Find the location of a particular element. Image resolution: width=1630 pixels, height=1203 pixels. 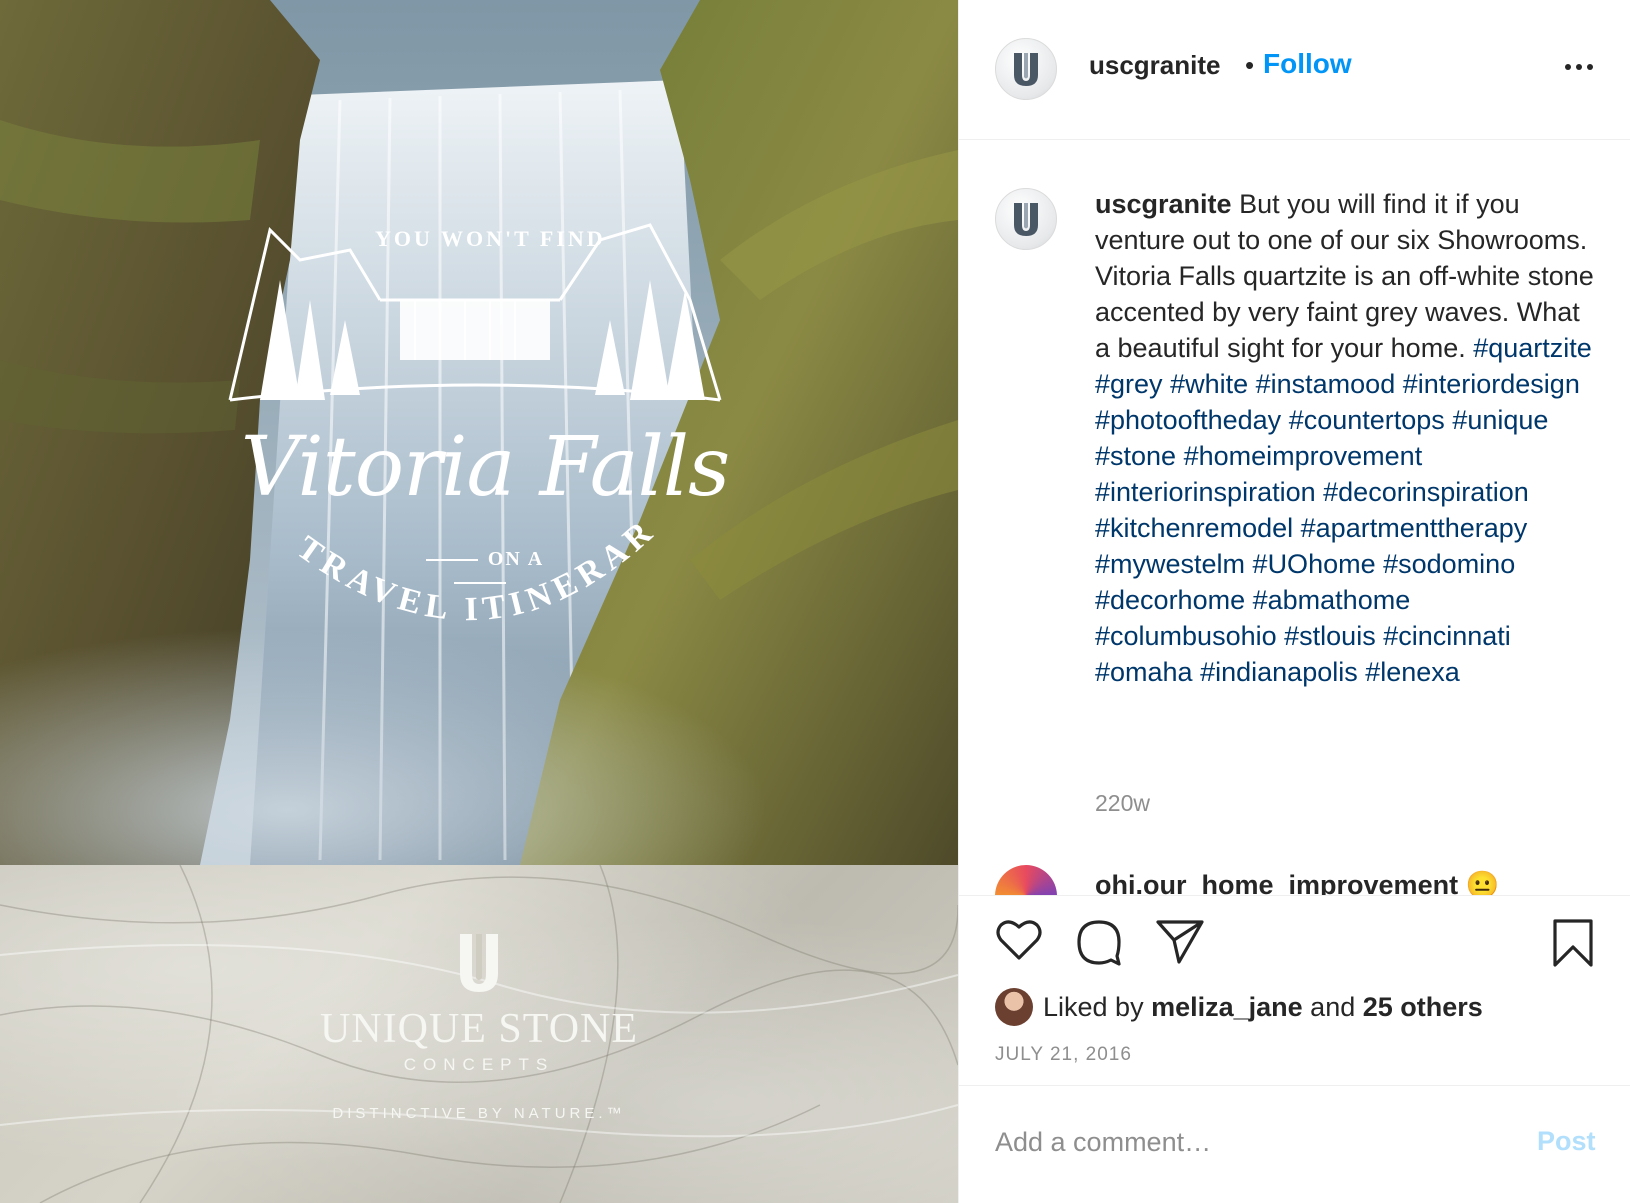

hashtag-link: #decorinspiration is located at coordinates (1426, 492).